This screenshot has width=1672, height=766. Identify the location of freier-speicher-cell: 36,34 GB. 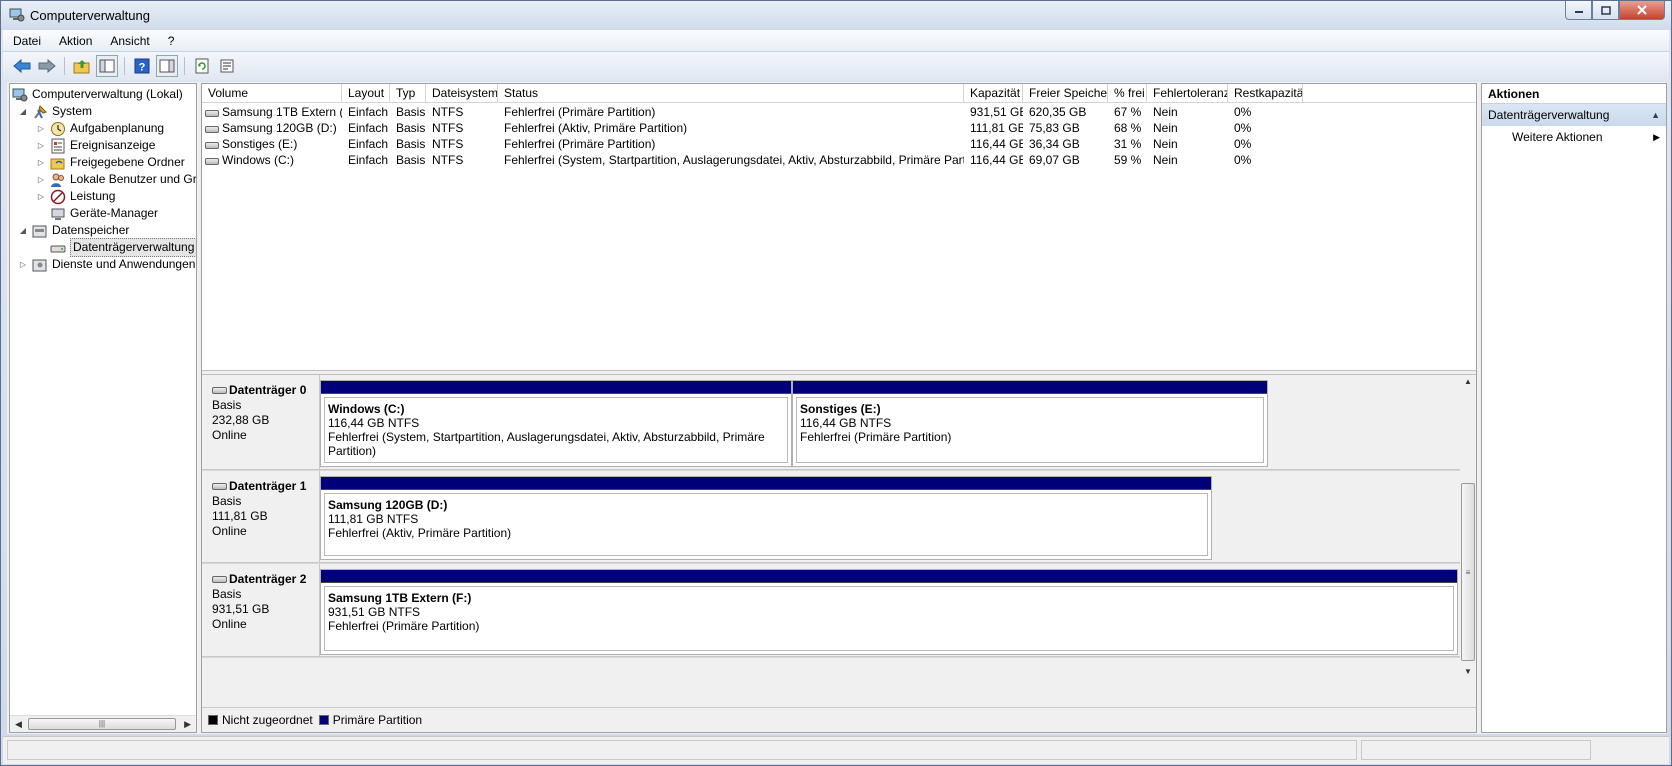
(1054, 144).